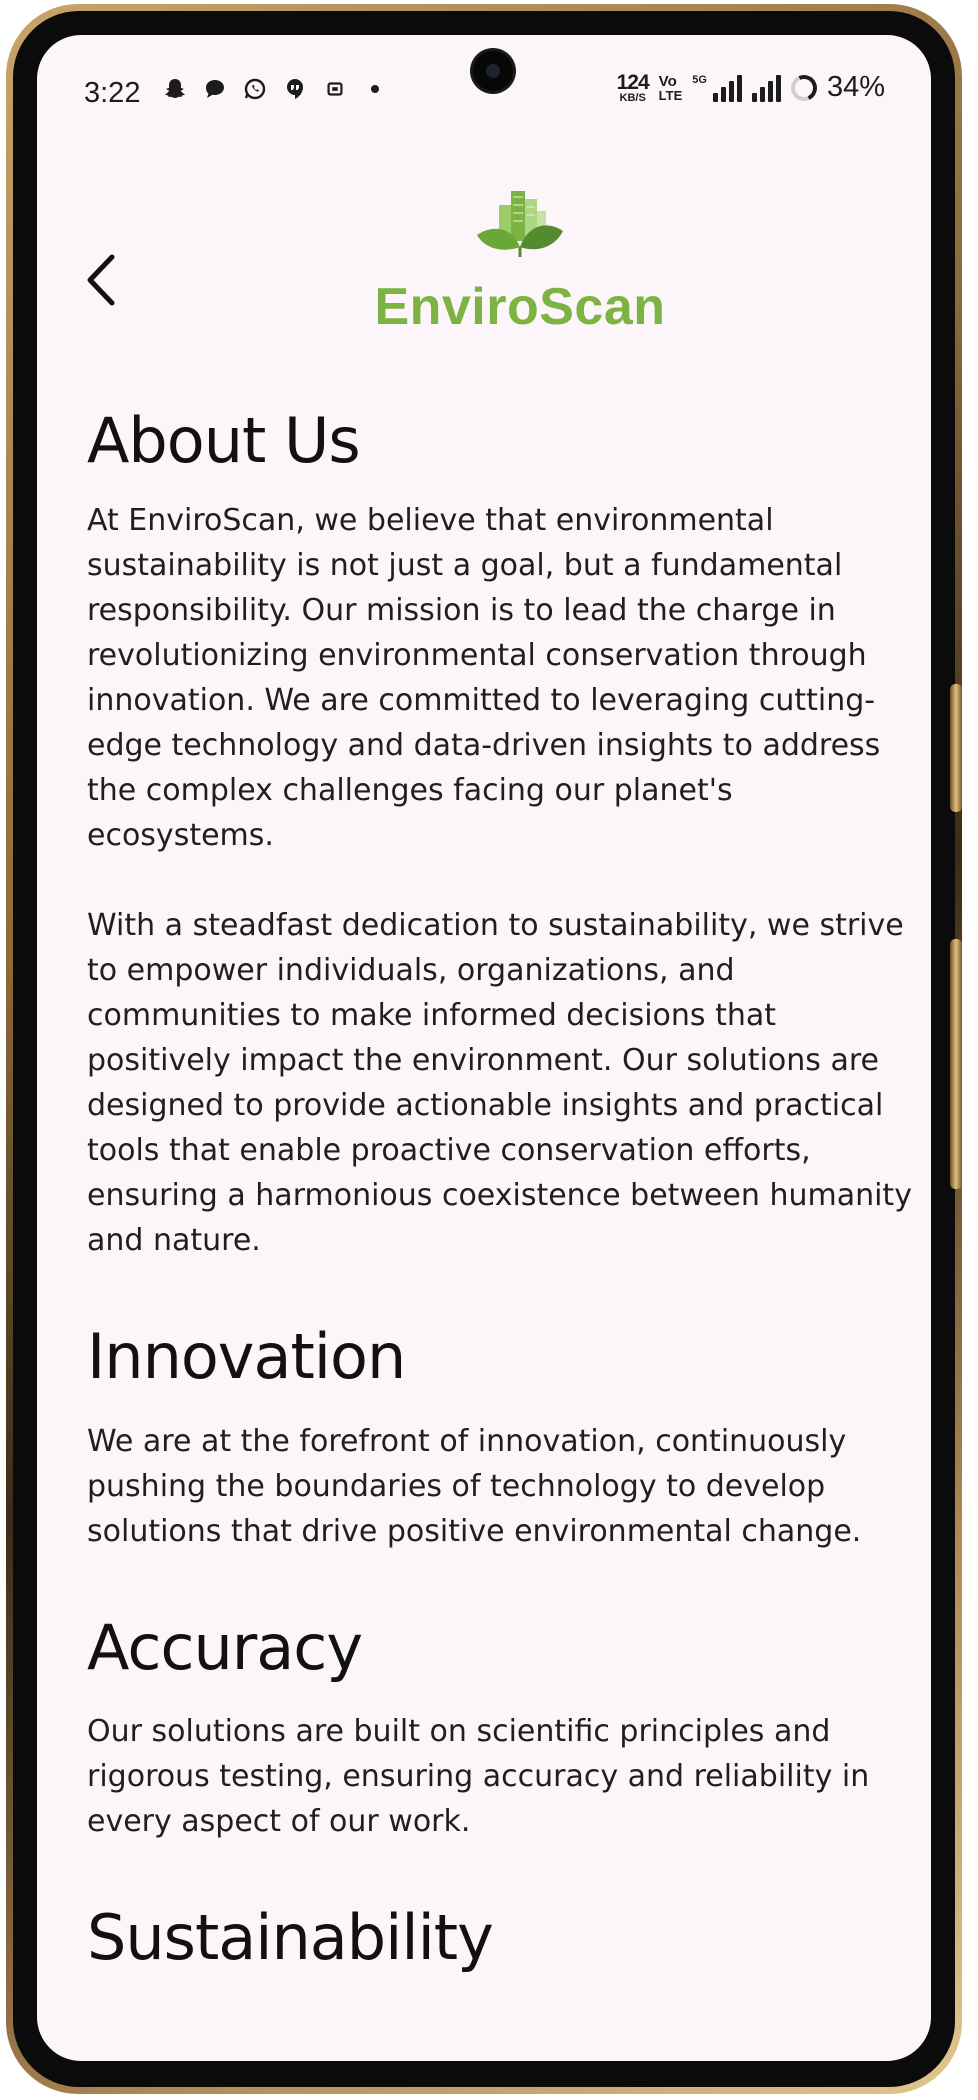  Describe the element at coordinates (956, 748) in the screenshot. I see `volume-button` at that location.